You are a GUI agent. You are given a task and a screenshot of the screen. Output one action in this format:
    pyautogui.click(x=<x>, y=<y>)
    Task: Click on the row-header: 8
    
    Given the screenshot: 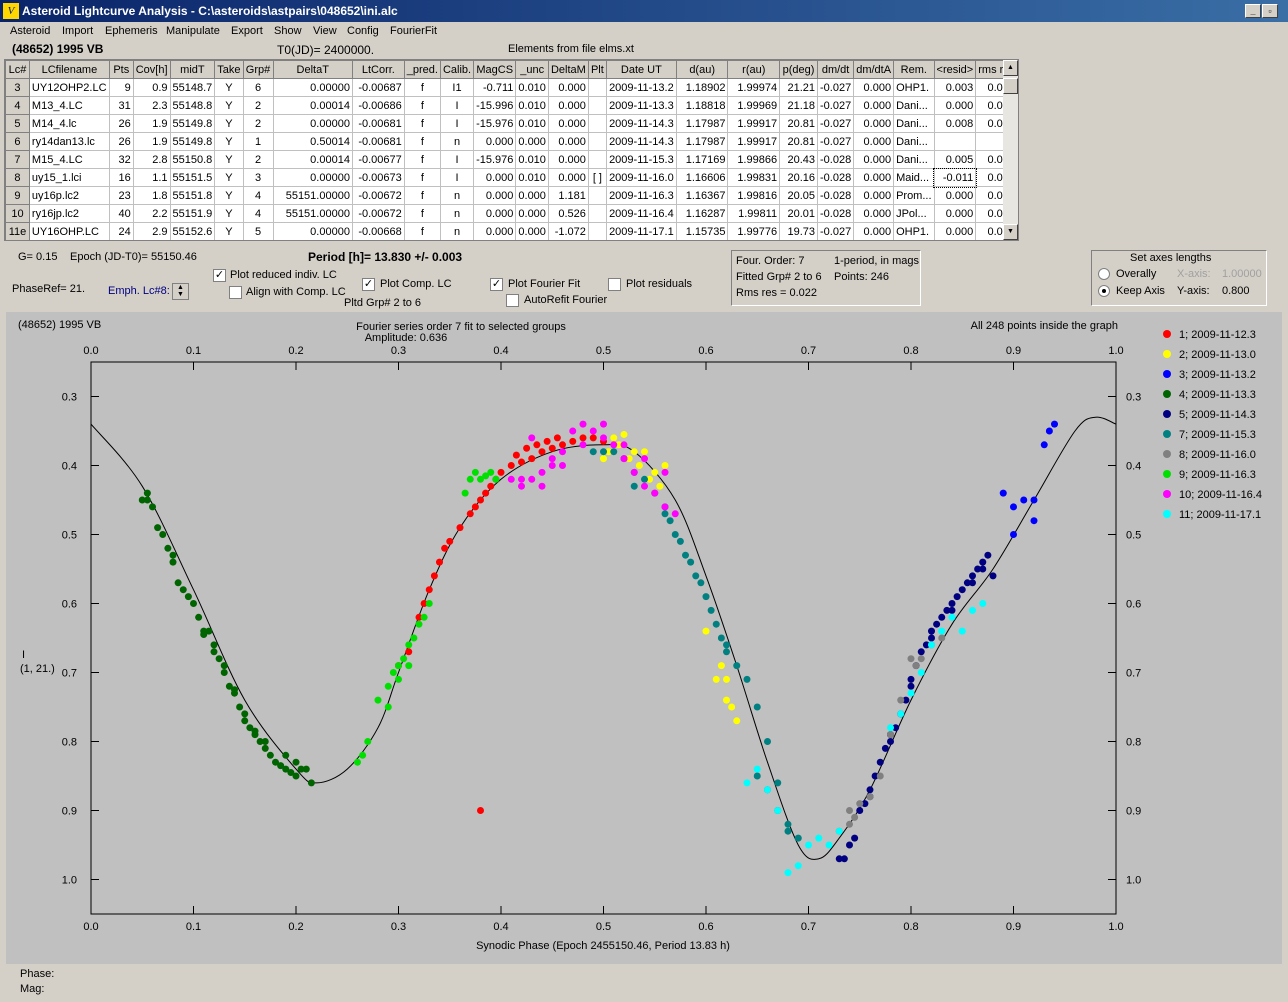 What is the action you would take?
    pyautogui.click(x=17, y=177)
    